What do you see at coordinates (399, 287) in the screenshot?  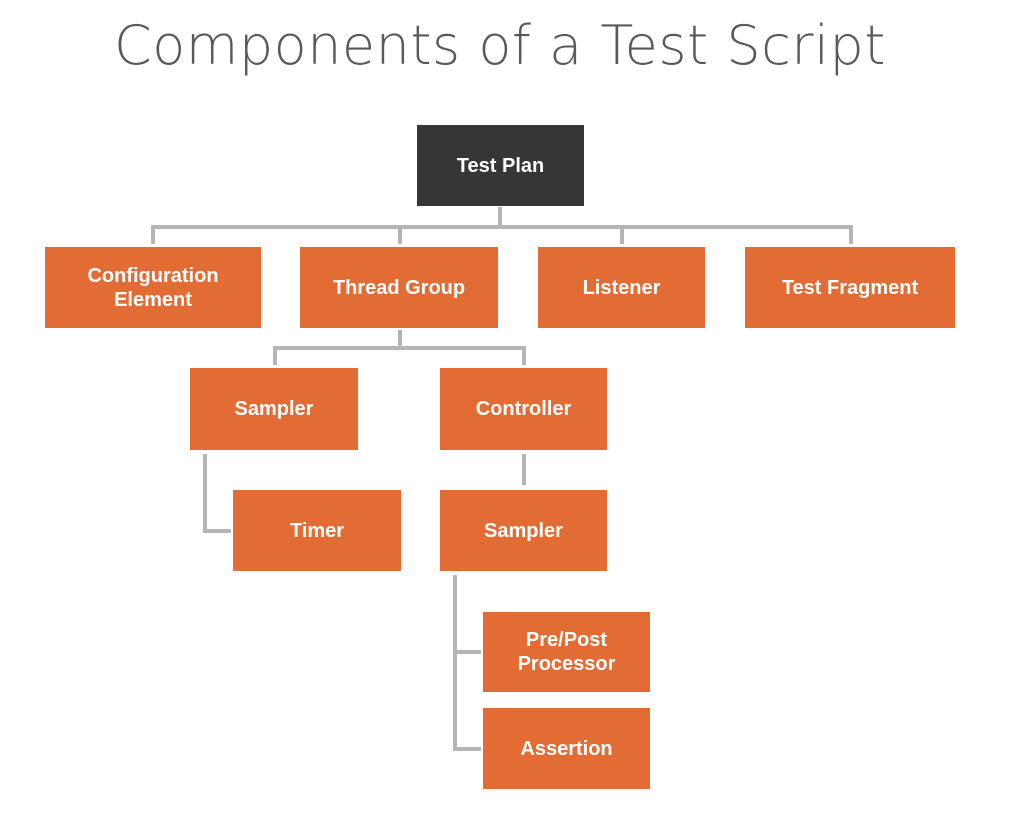 I see `node-thread-group: Thread Group` at bounding box center [399, 287].